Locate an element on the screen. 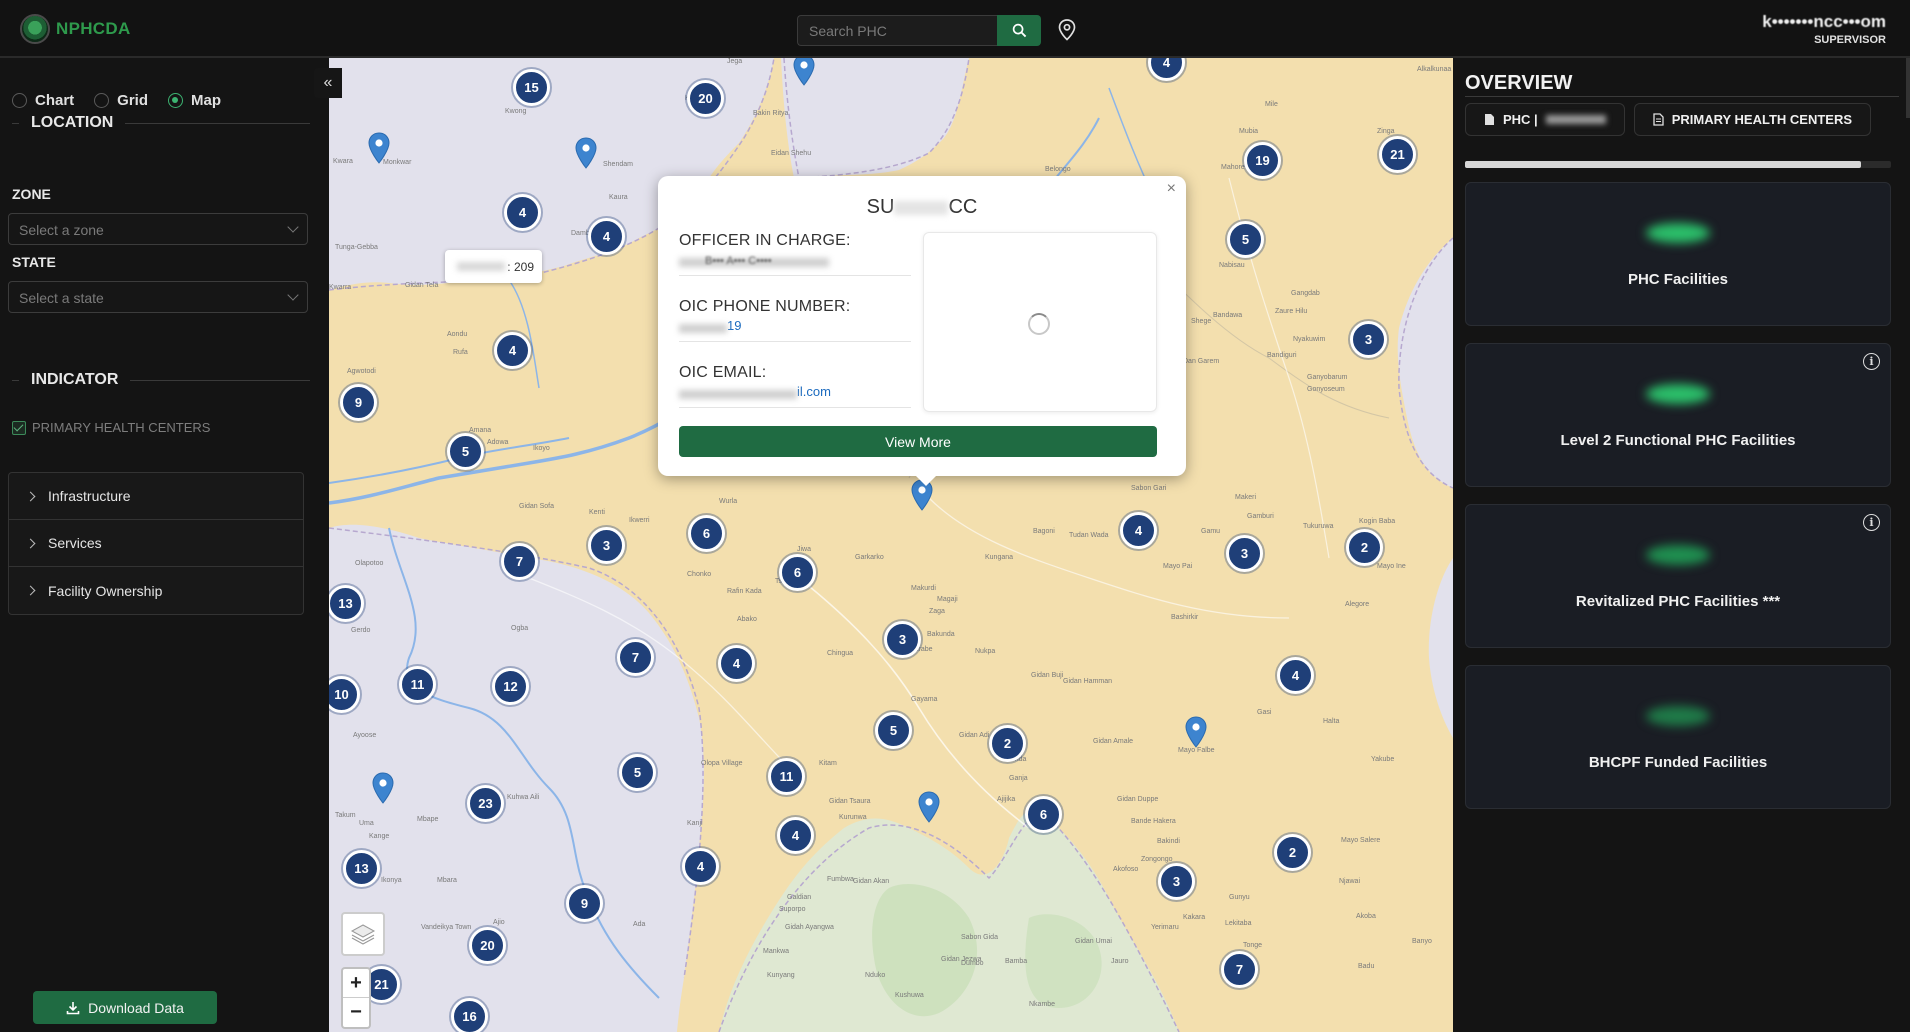  map-place-label: Nabisau is located at coordinates (1232, 265).